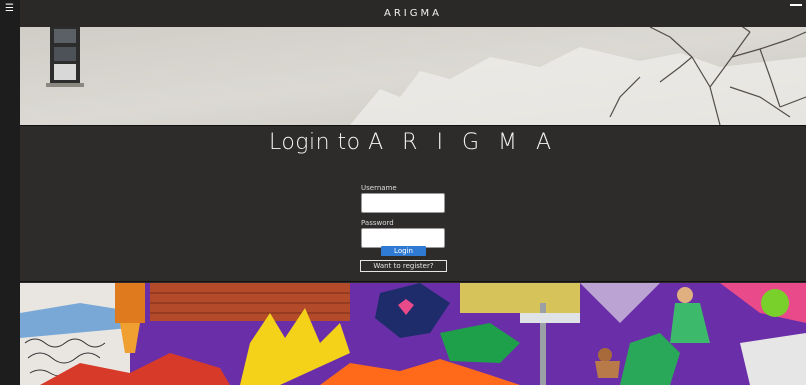  I want to click on username-label: Username, so click(379, 188).